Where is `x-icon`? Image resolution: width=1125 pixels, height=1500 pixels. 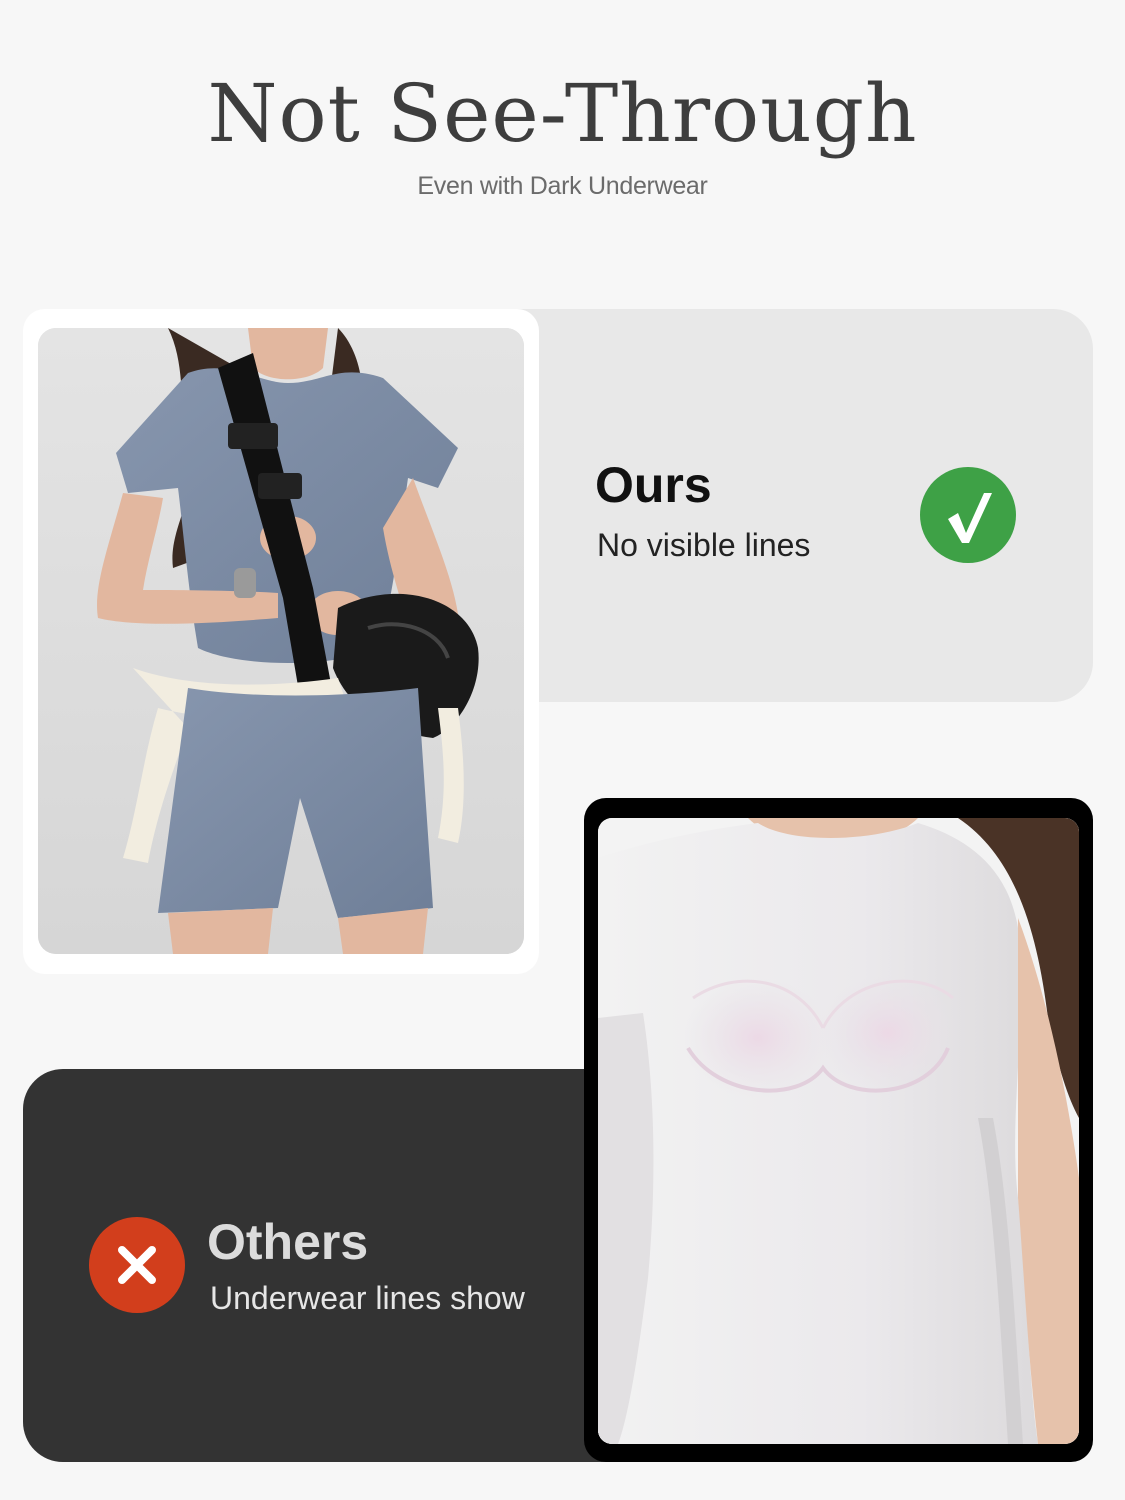 x-icon is located at coordinates (137, 1265).